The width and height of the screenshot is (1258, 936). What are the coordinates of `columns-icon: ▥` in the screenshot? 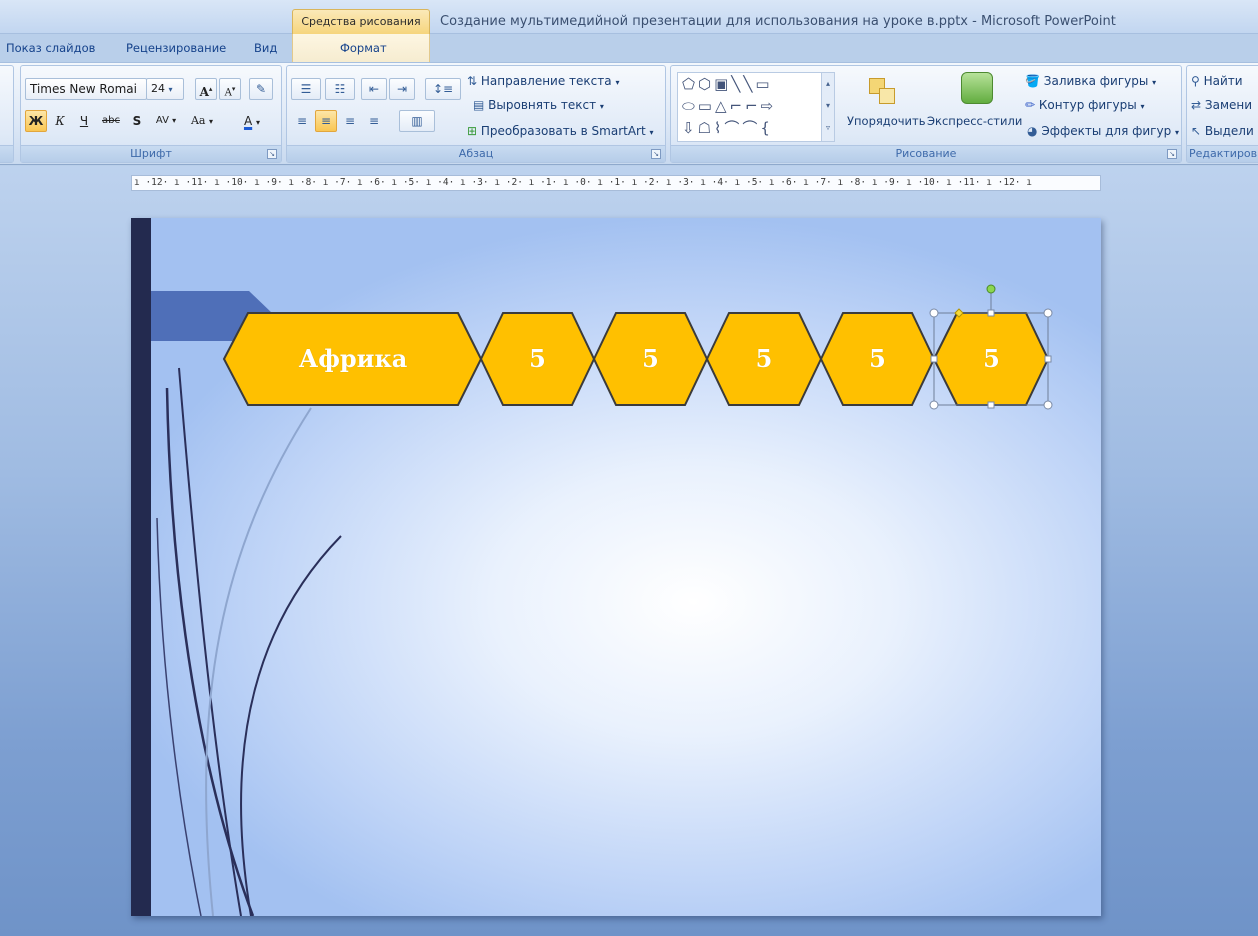 It's located at (417, 121).